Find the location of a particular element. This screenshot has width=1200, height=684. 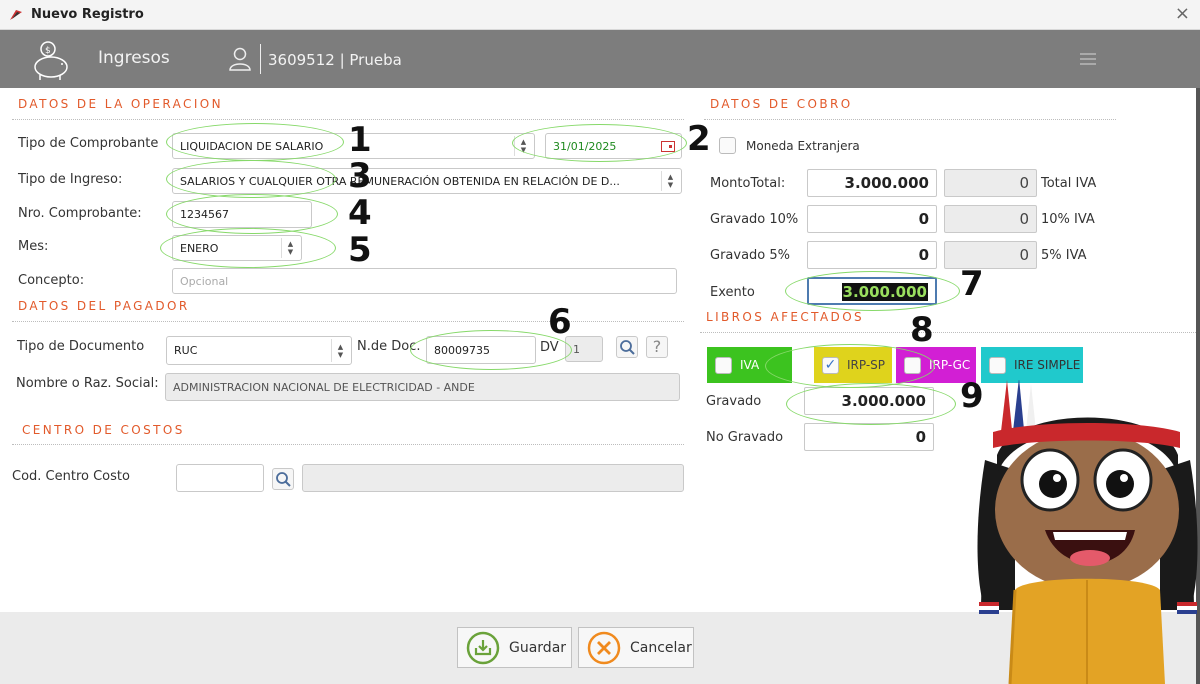

section-costos-title: CENTRO DE COSTOS is located at coordinates (103, 430).